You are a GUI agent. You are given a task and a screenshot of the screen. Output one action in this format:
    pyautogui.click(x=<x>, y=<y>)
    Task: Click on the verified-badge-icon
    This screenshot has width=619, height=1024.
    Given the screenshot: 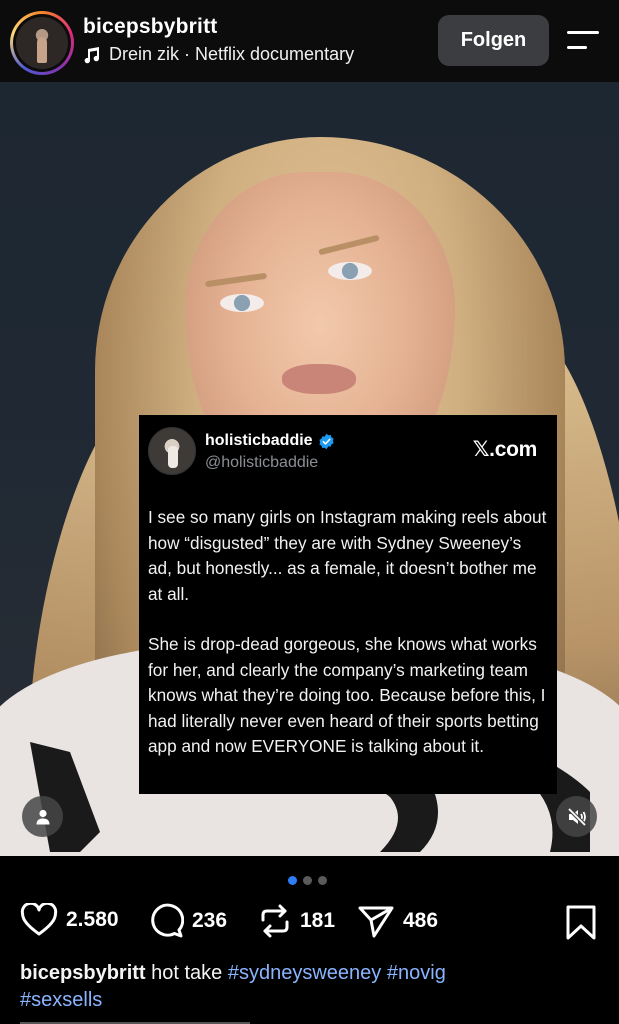 What is the action you would take?
    pyautogui.click(x=326, y=441)
    